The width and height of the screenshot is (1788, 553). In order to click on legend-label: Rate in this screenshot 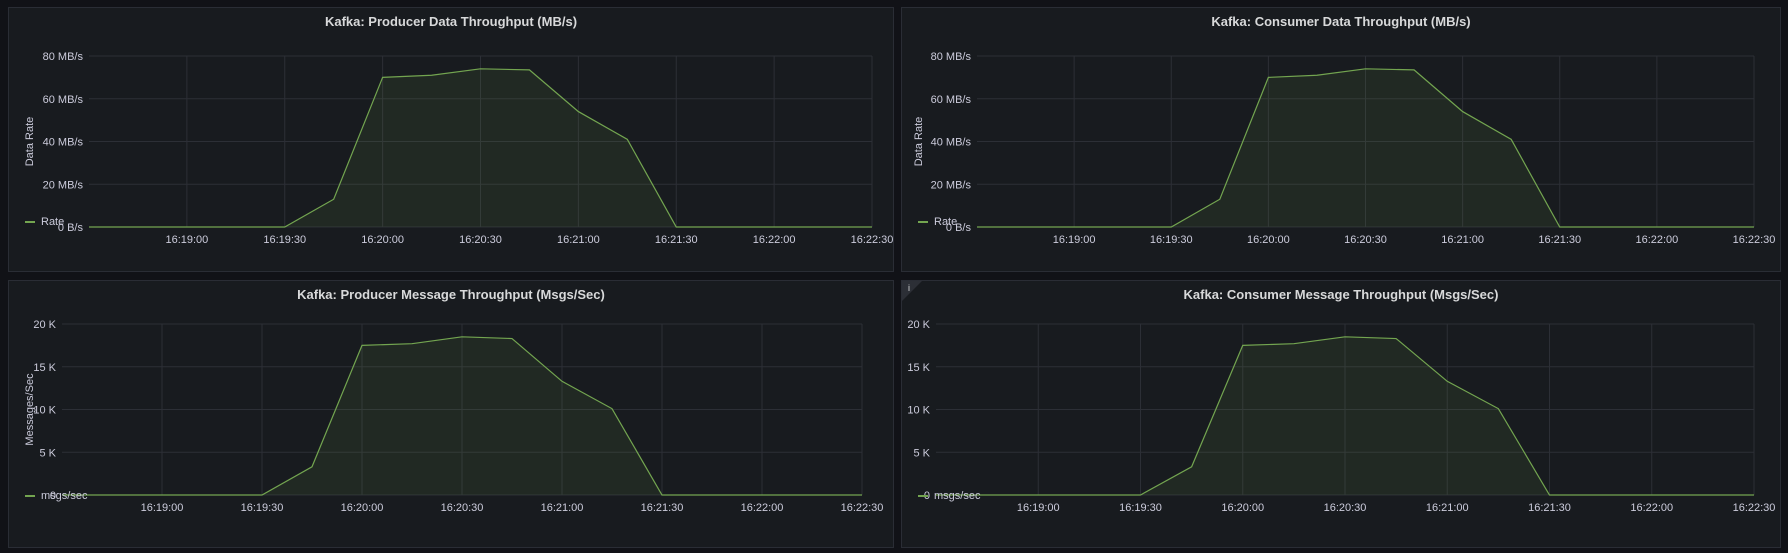, I will do `click(946, 222)`.